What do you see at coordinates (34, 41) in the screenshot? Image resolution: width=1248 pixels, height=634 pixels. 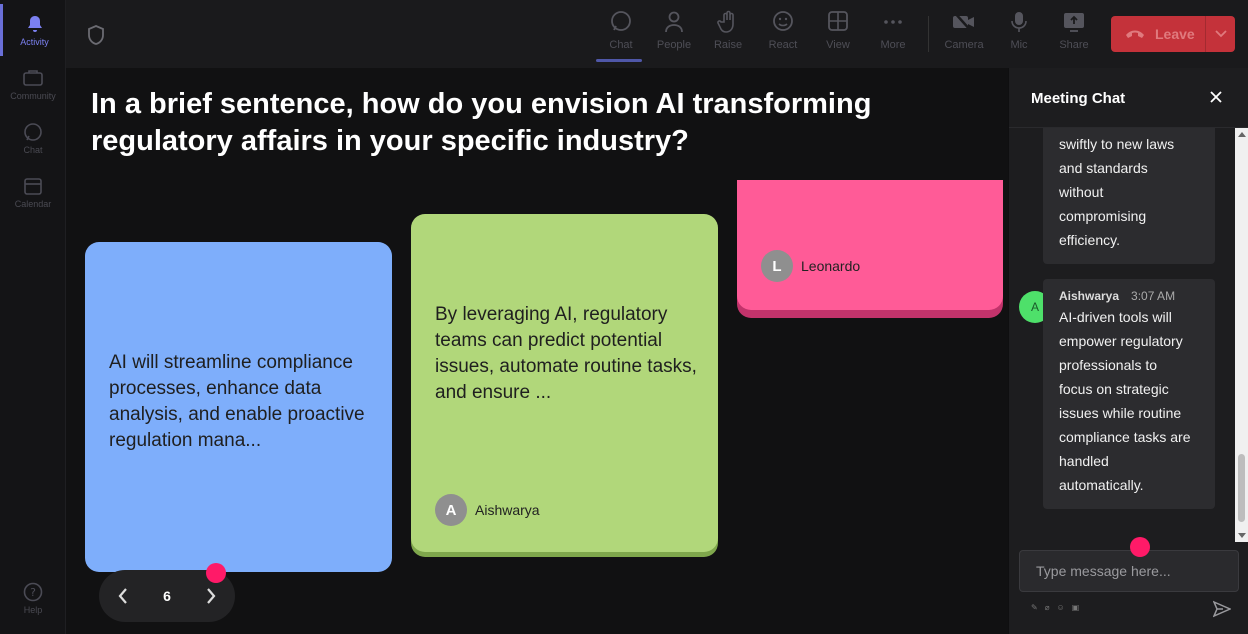 I see `rail-item-label: Activity` at bounding box center [34, 41].